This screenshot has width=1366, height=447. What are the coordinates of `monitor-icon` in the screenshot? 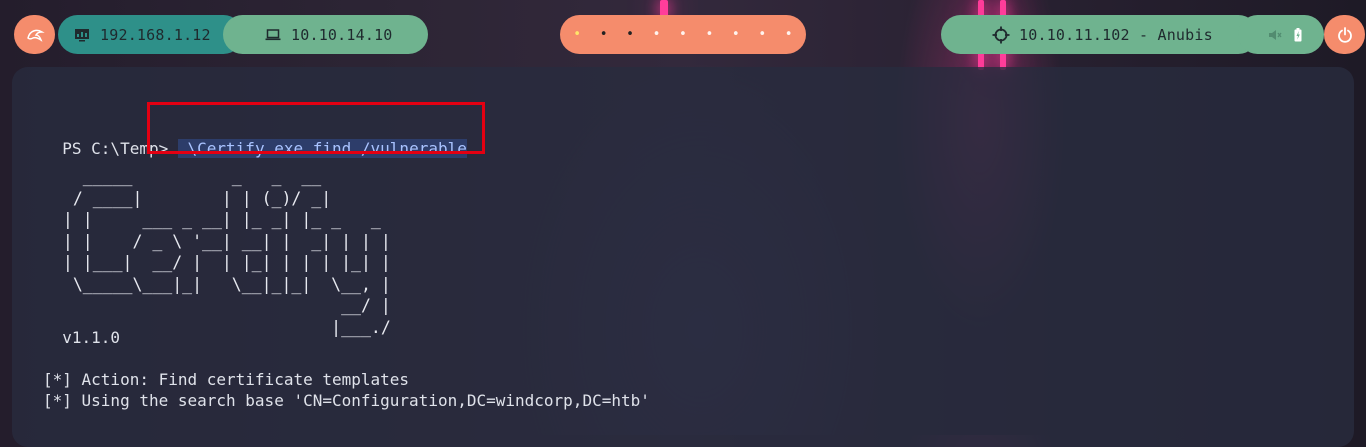 It's located at (82, 34).